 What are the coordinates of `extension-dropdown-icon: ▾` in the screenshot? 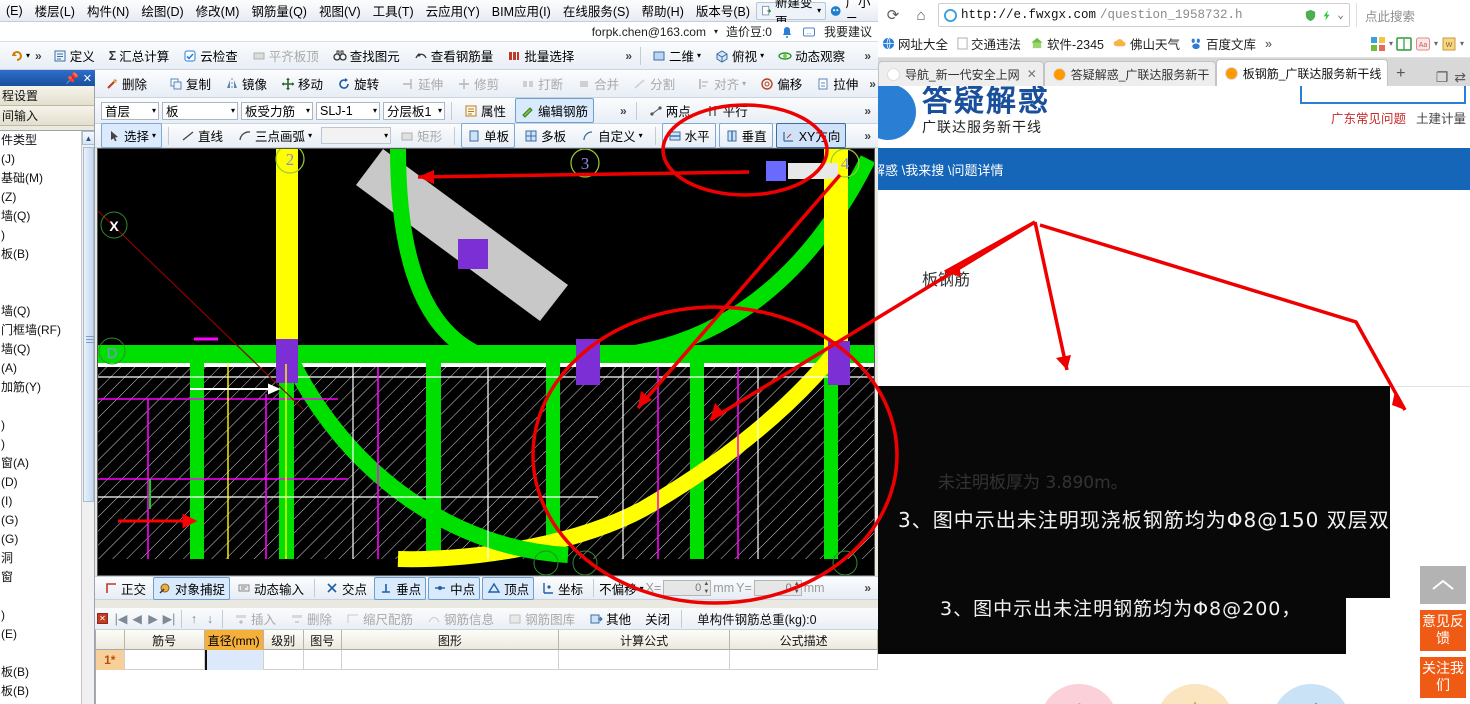 It's located at (1462, 43).